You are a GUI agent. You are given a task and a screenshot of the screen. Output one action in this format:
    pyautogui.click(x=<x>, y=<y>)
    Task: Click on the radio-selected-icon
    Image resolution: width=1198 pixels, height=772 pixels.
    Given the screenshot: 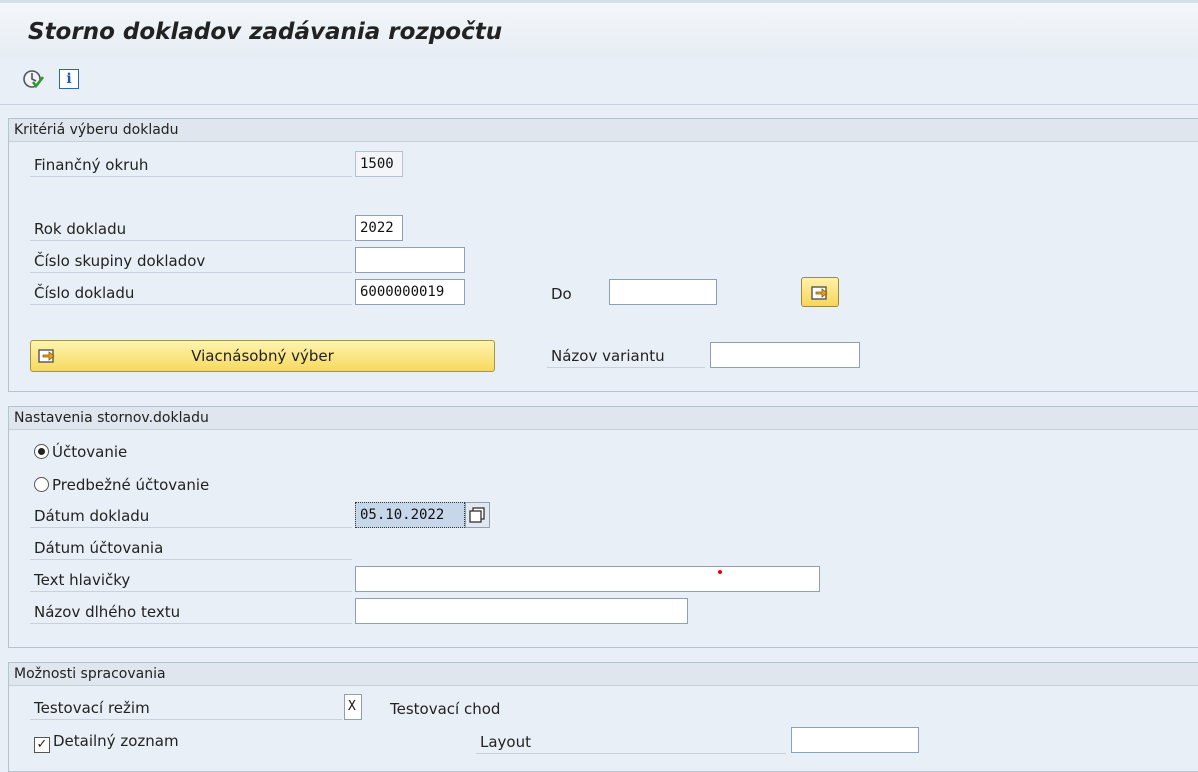 What is the action you would take?
    pyautogui.click(x=41, y=451)
    